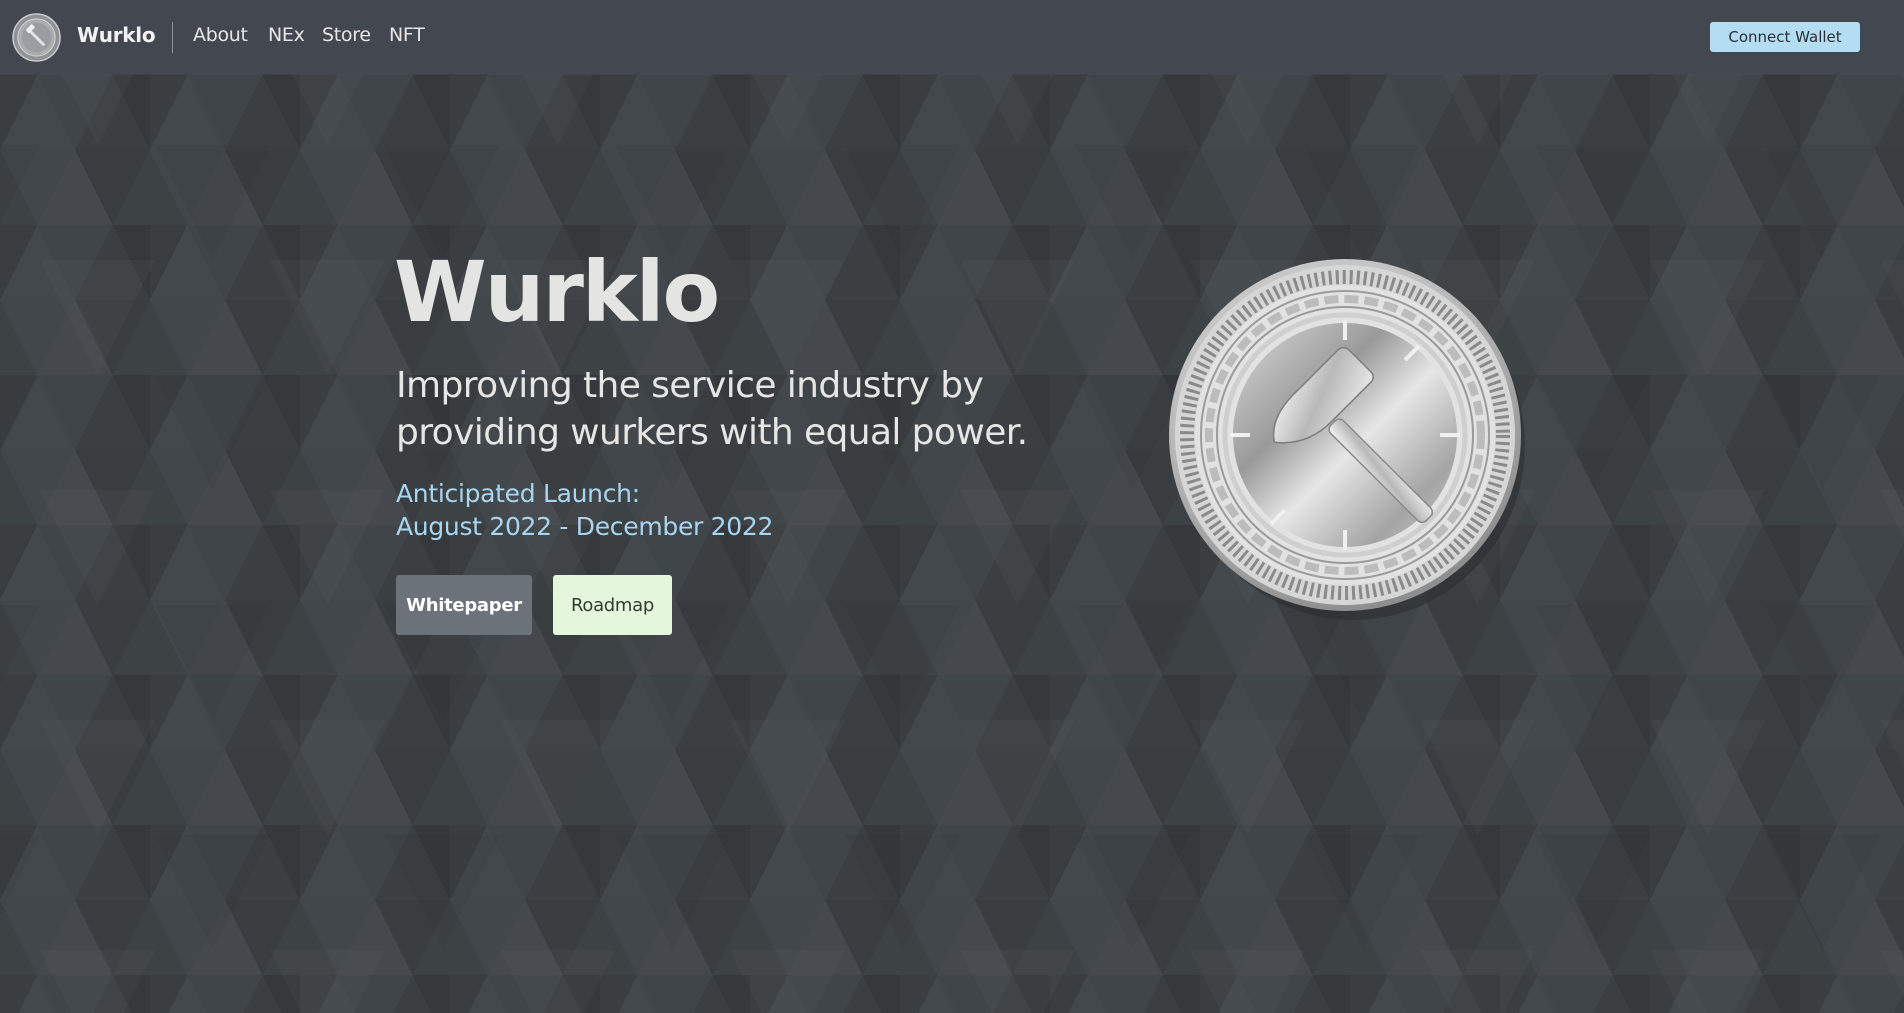  Describe the element at coordinates (407, 35) in the screenshot. I see `nav-link-nft: NFT` at that location.